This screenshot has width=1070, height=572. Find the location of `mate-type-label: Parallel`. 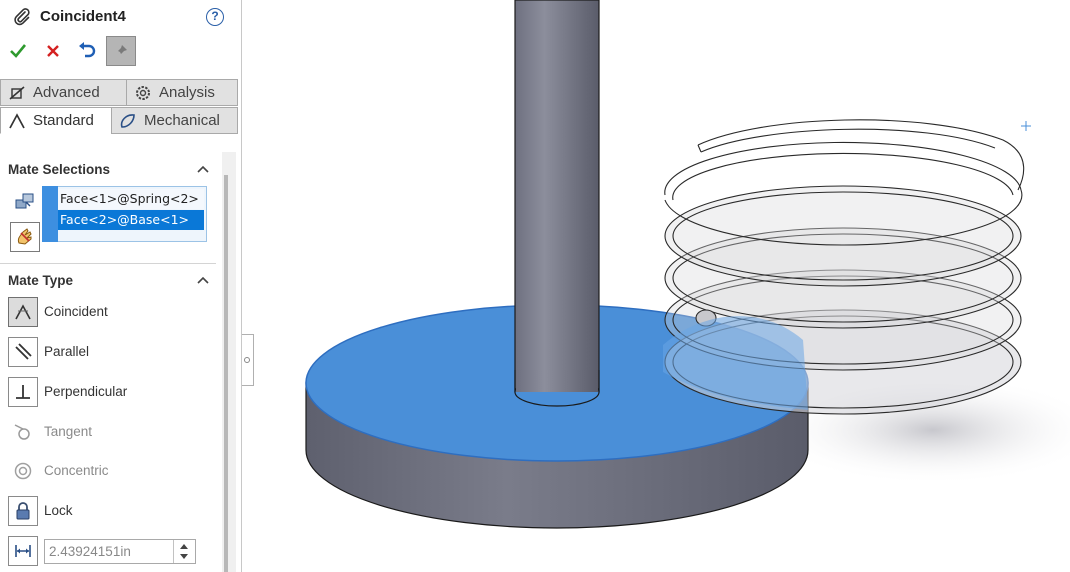

mate-type-label: Parallel is located at coordinates (67, 351).